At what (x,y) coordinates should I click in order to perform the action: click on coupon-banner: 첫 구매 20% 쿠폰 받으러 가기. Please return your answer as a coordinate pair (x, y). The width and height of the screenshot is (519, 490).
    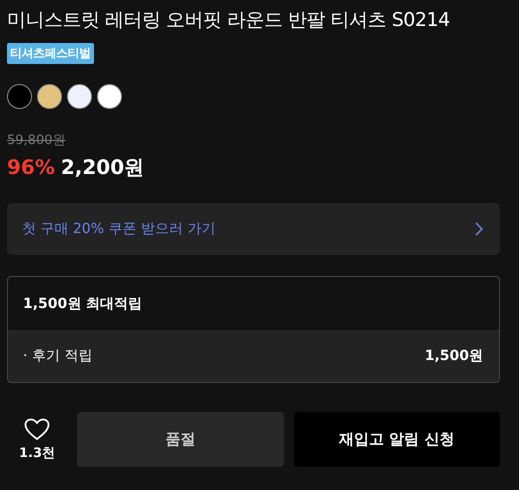
    Looking at the image, I should click on (253, 229).